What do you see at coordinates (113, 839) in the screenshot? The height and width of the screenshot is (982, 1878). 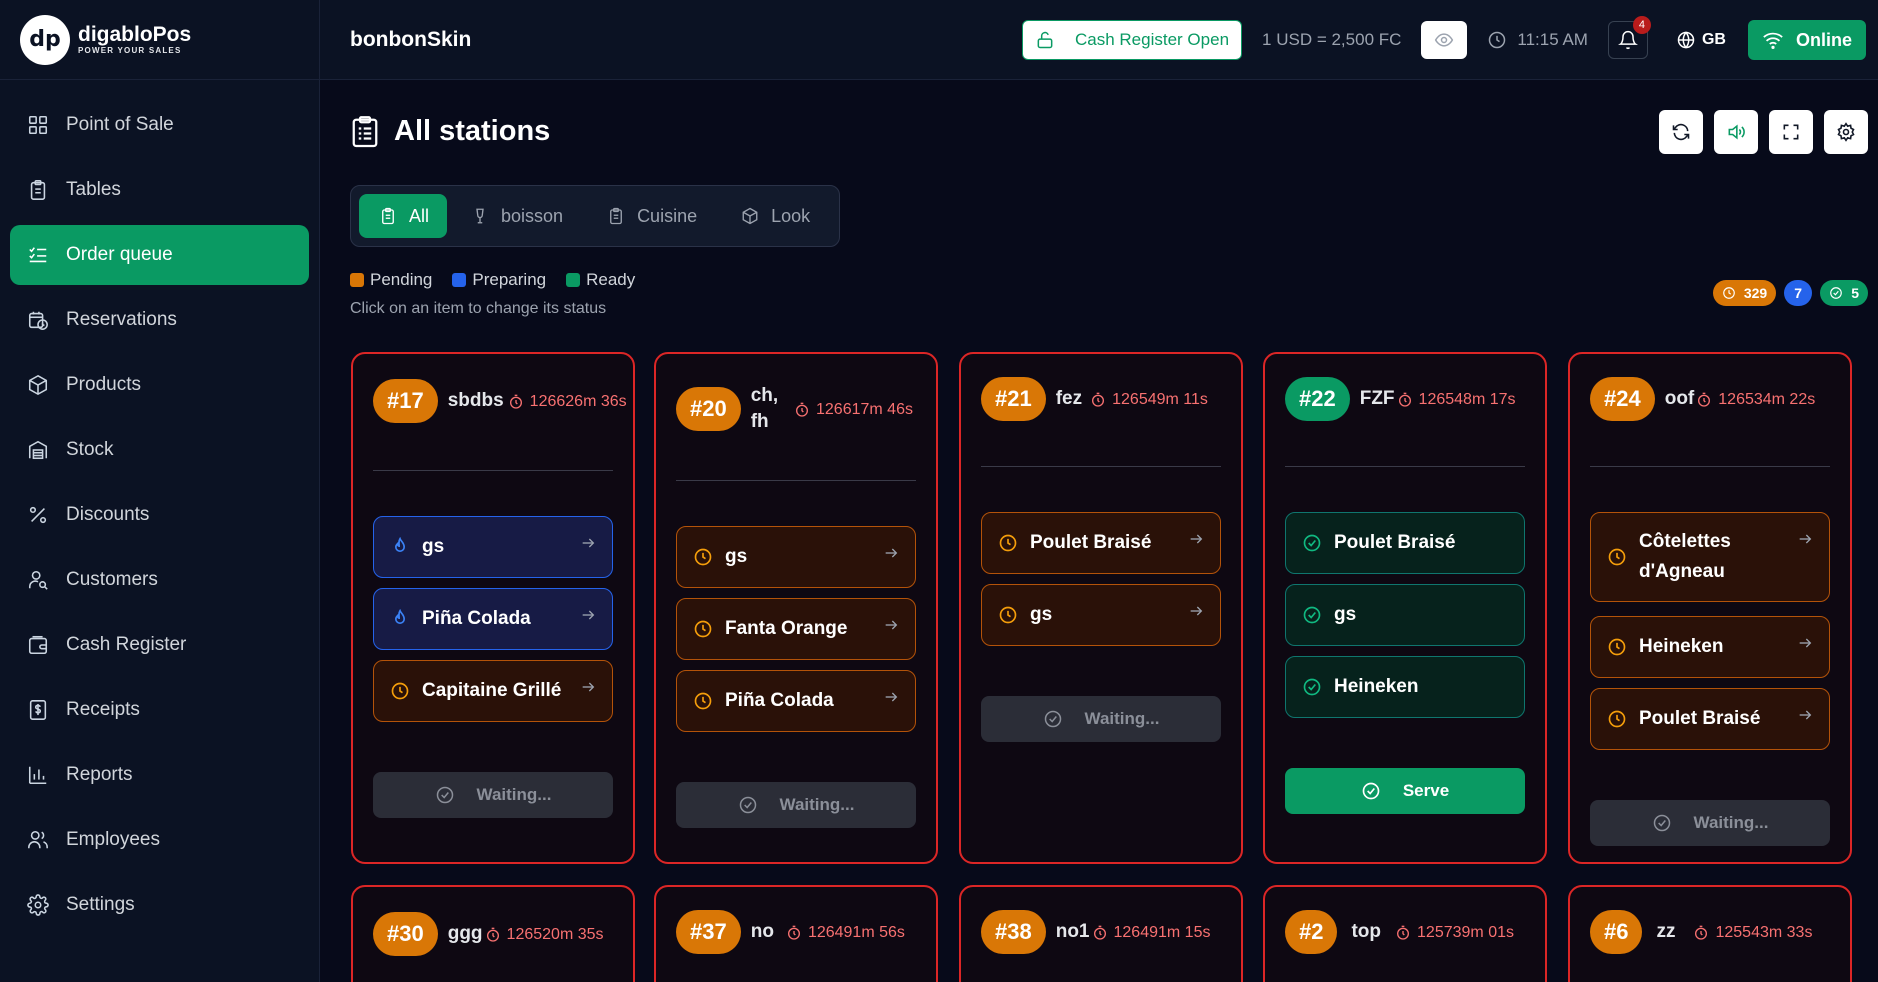 I see `sidebar-item-label: Employees` at bounding box center [113, 839].